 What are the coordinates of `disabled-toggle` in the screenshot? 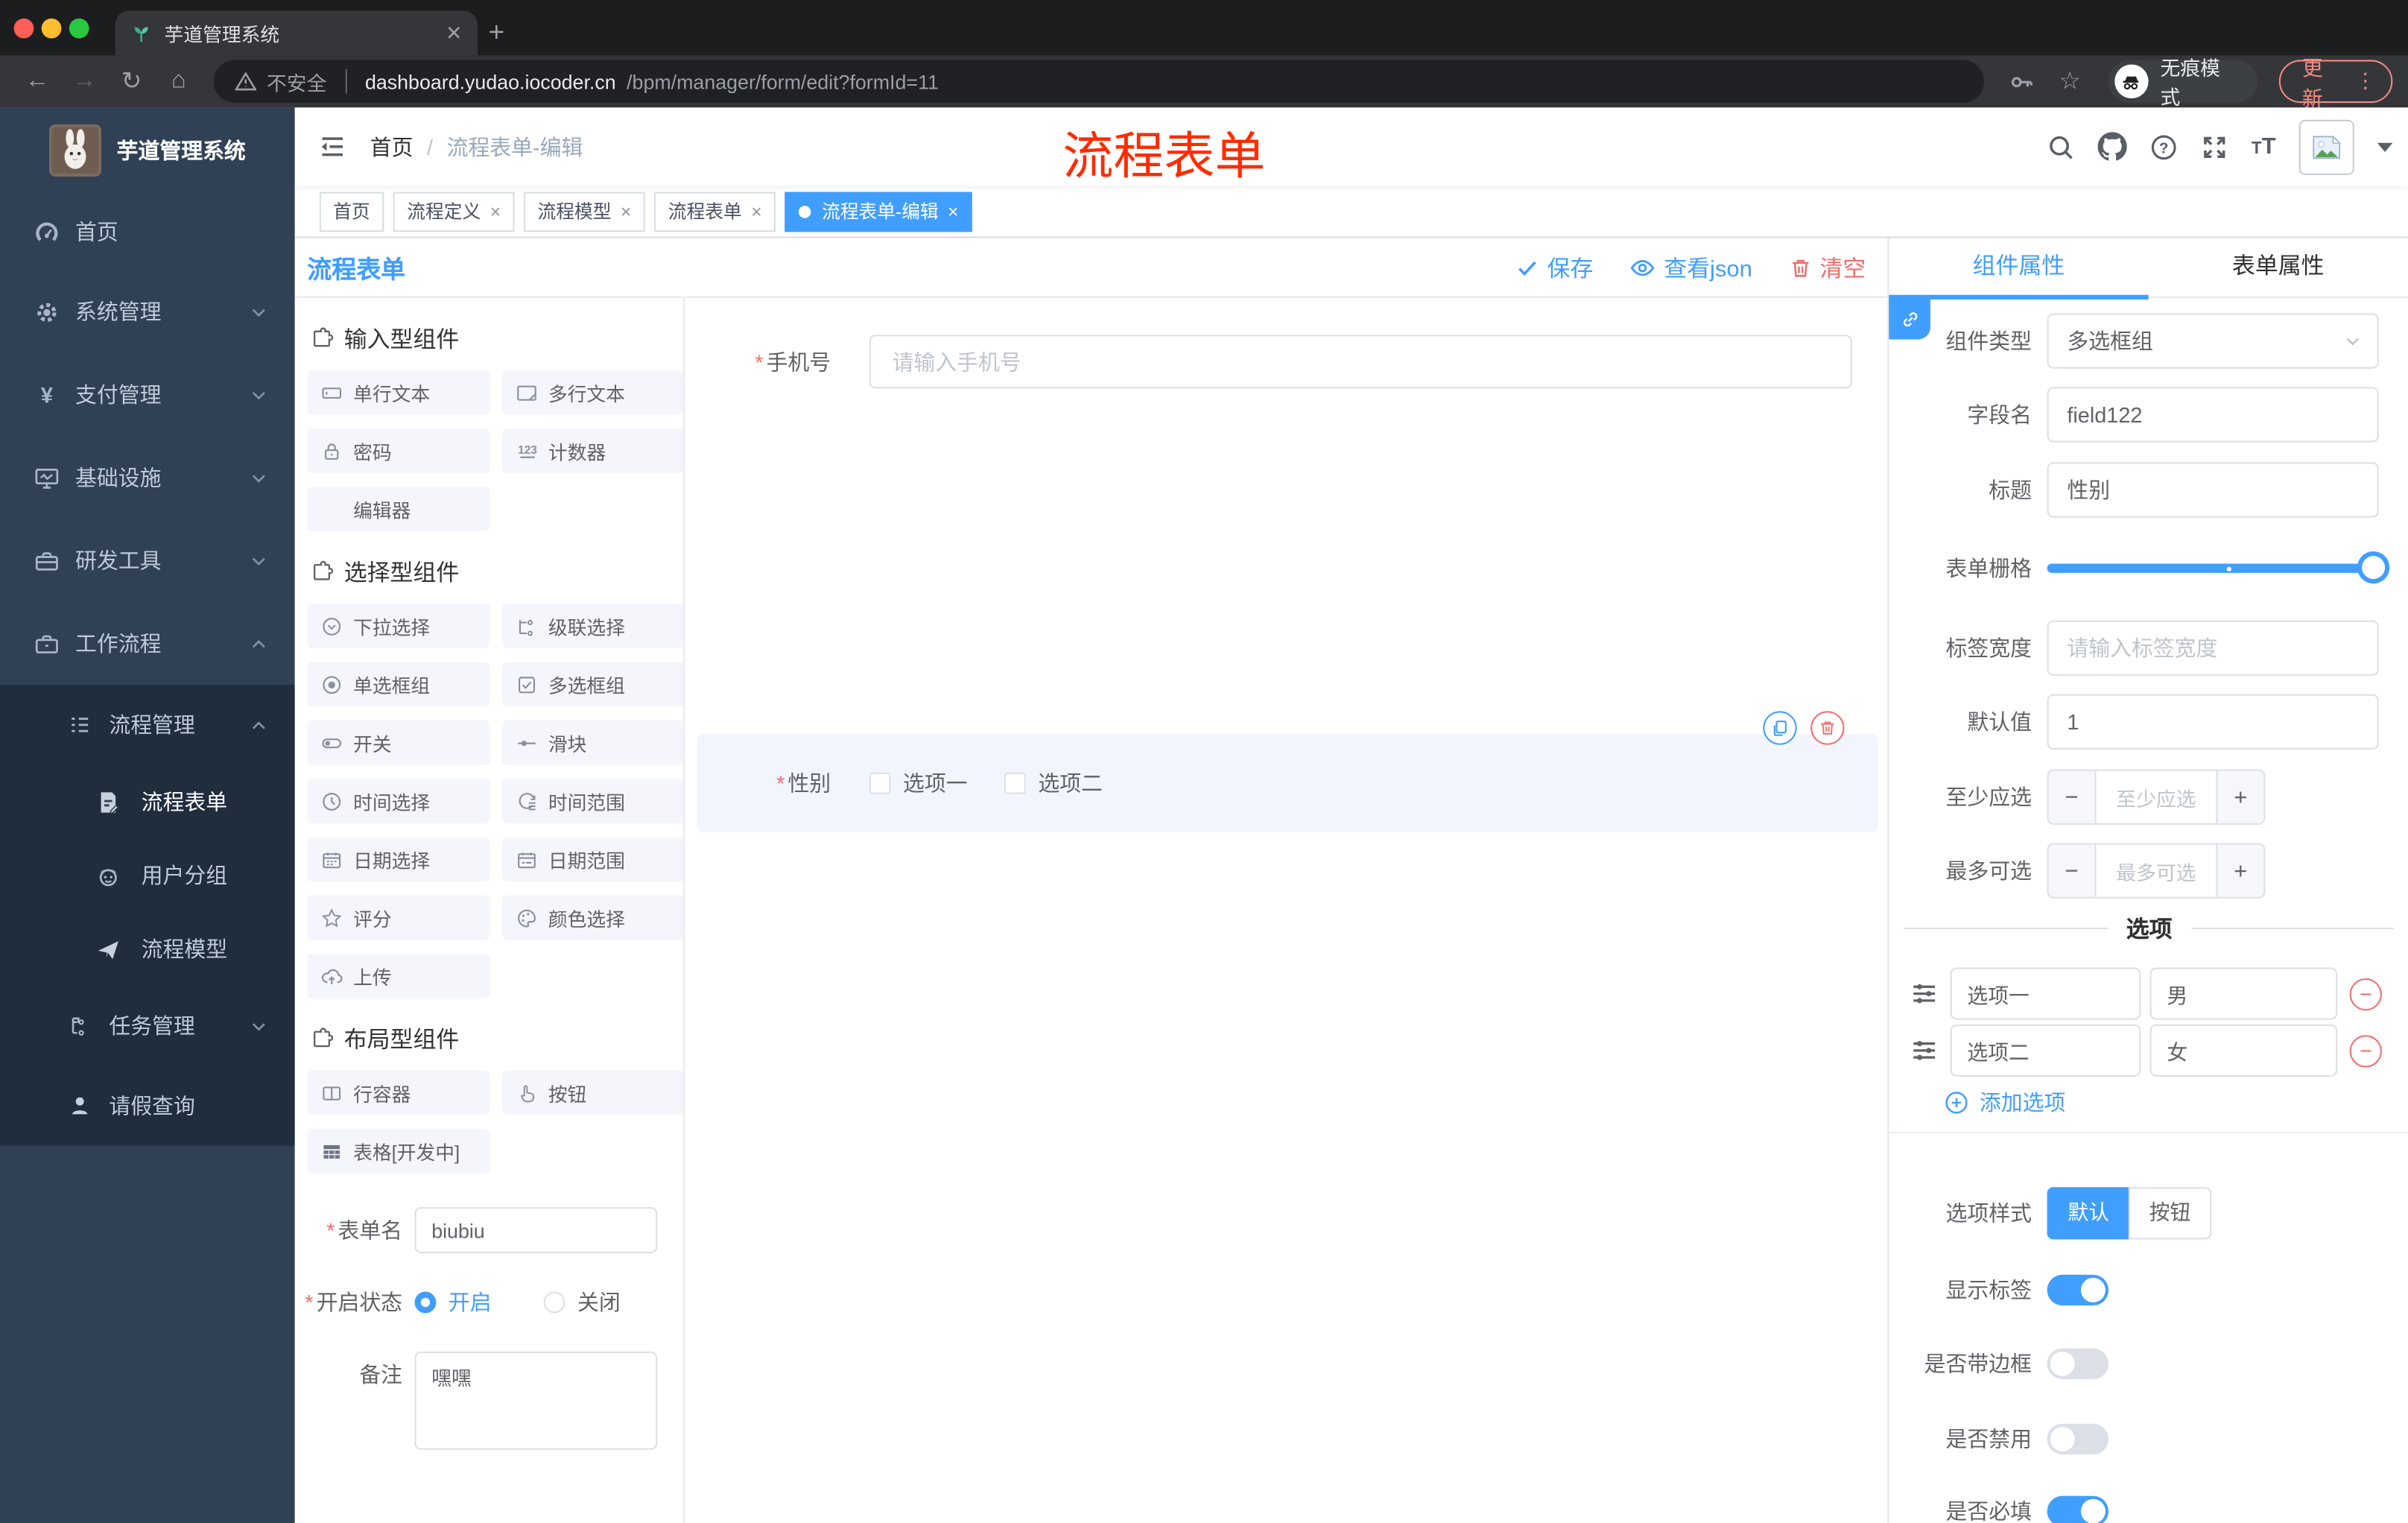 It's located at (2078, 1439).